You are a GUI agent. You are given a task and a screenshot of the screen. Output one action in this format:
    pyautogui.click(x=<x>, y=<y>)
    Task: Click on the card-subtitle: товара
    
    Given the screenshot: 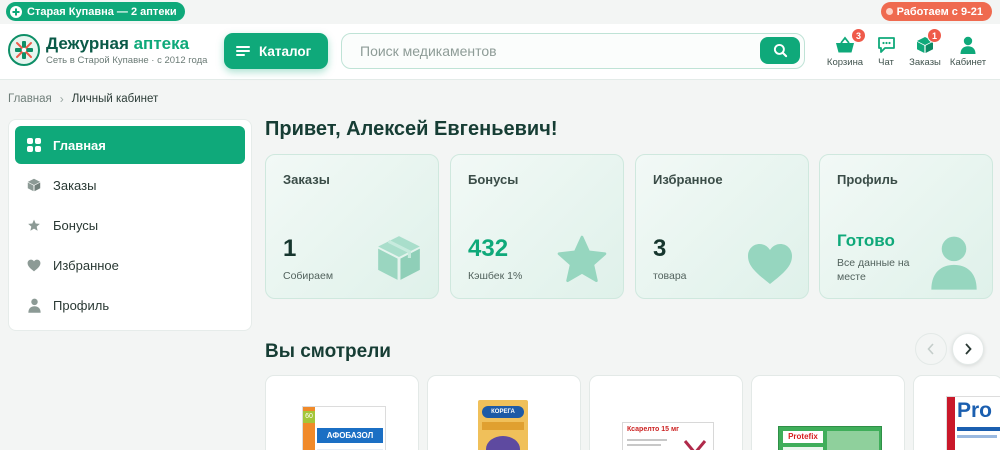 What is the action you would take?
    pyautogui.click(x=670, y=276)
    